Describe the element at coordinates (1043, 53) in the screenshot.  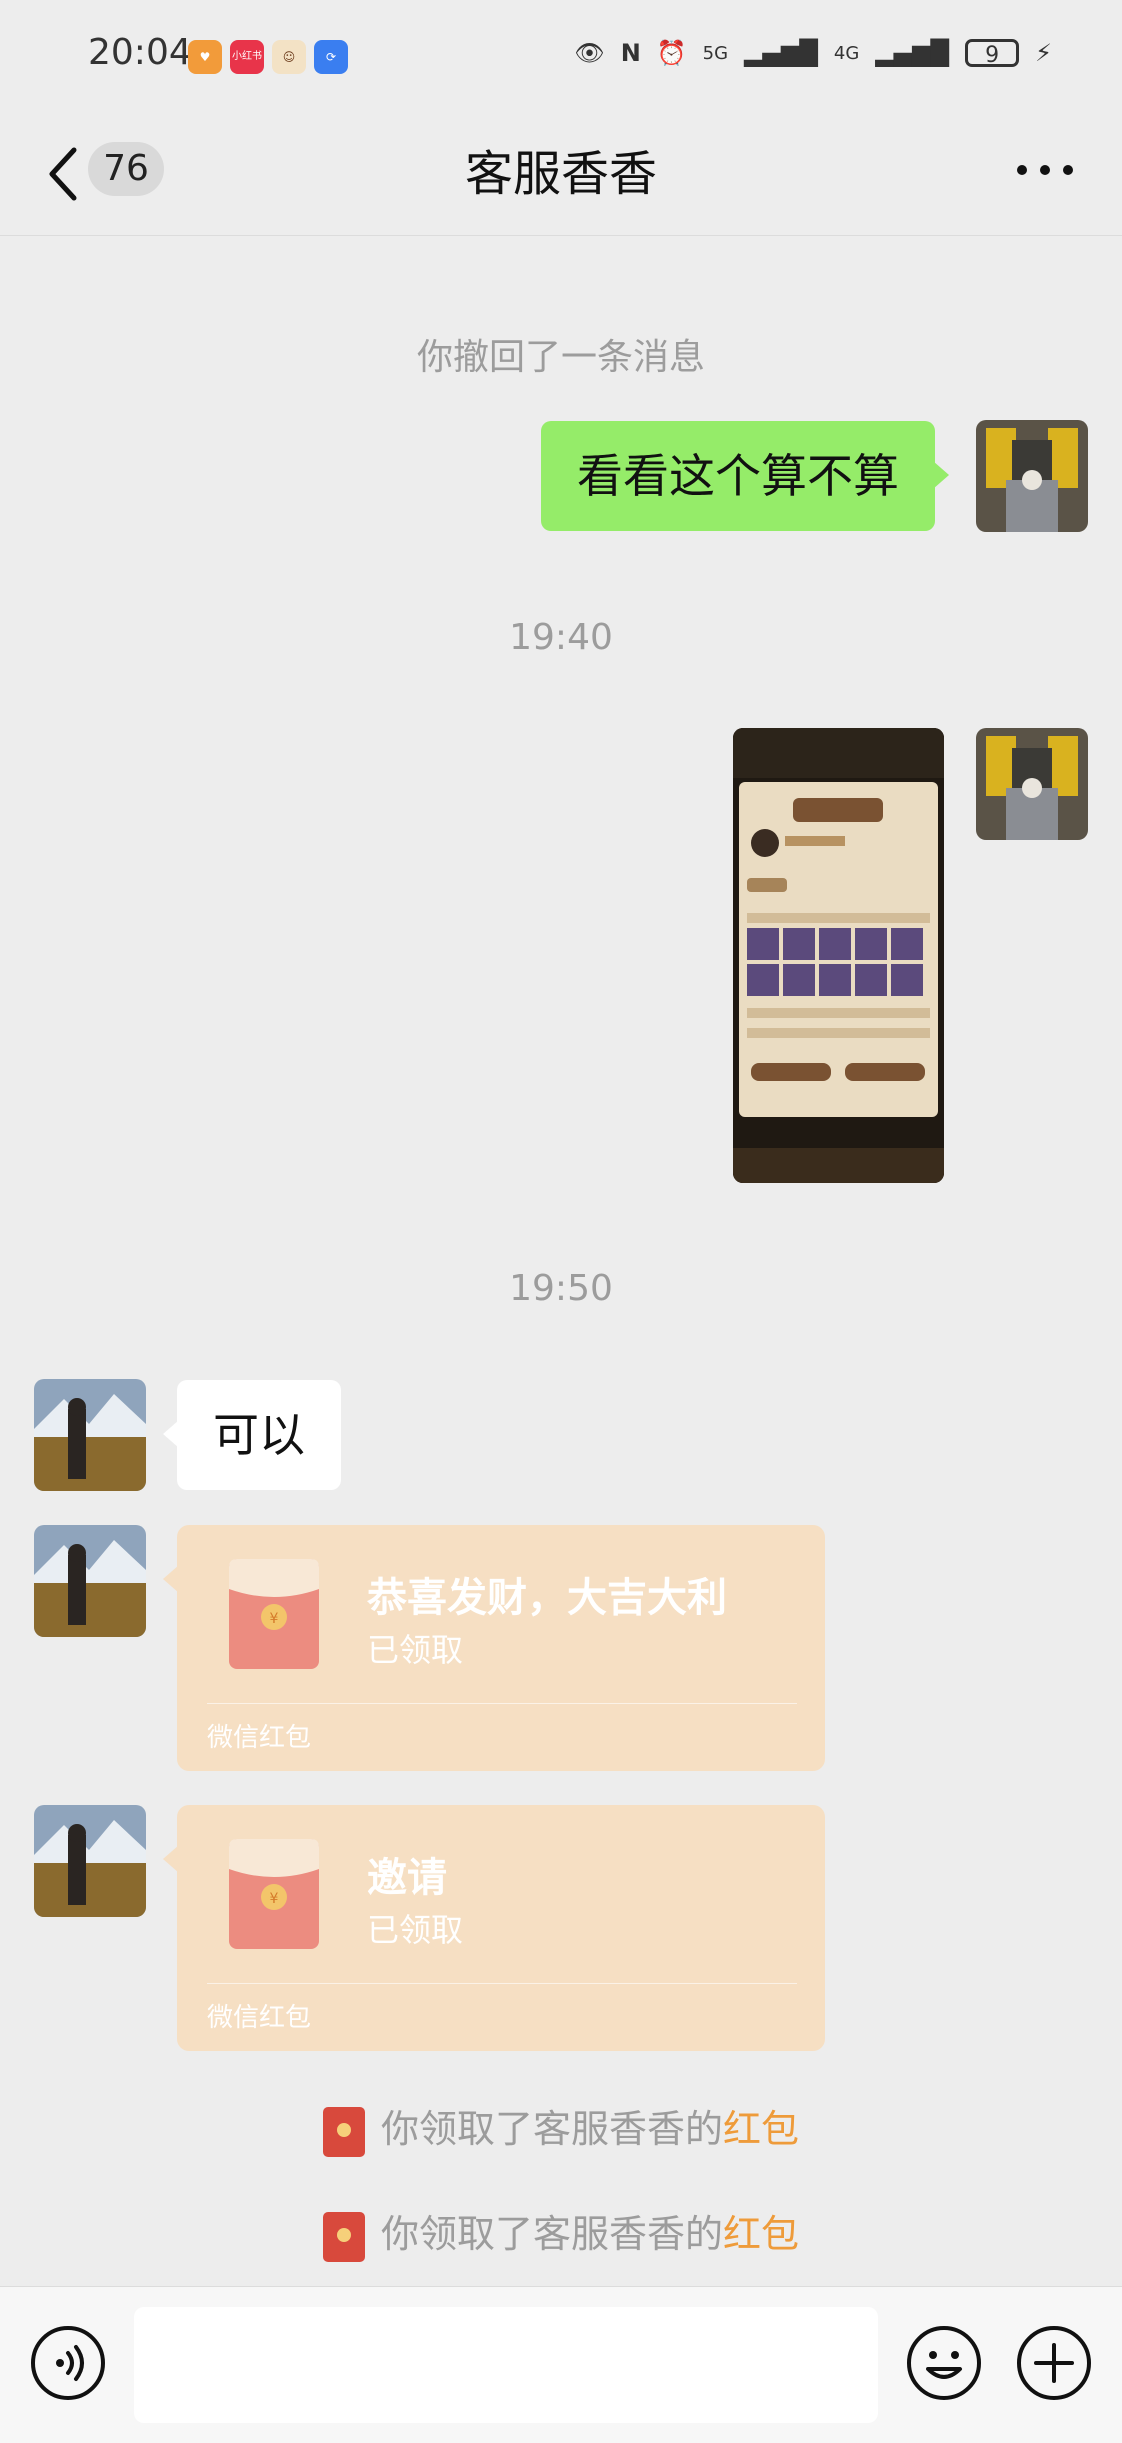
I see `charging-icon: ⚡` at that location.